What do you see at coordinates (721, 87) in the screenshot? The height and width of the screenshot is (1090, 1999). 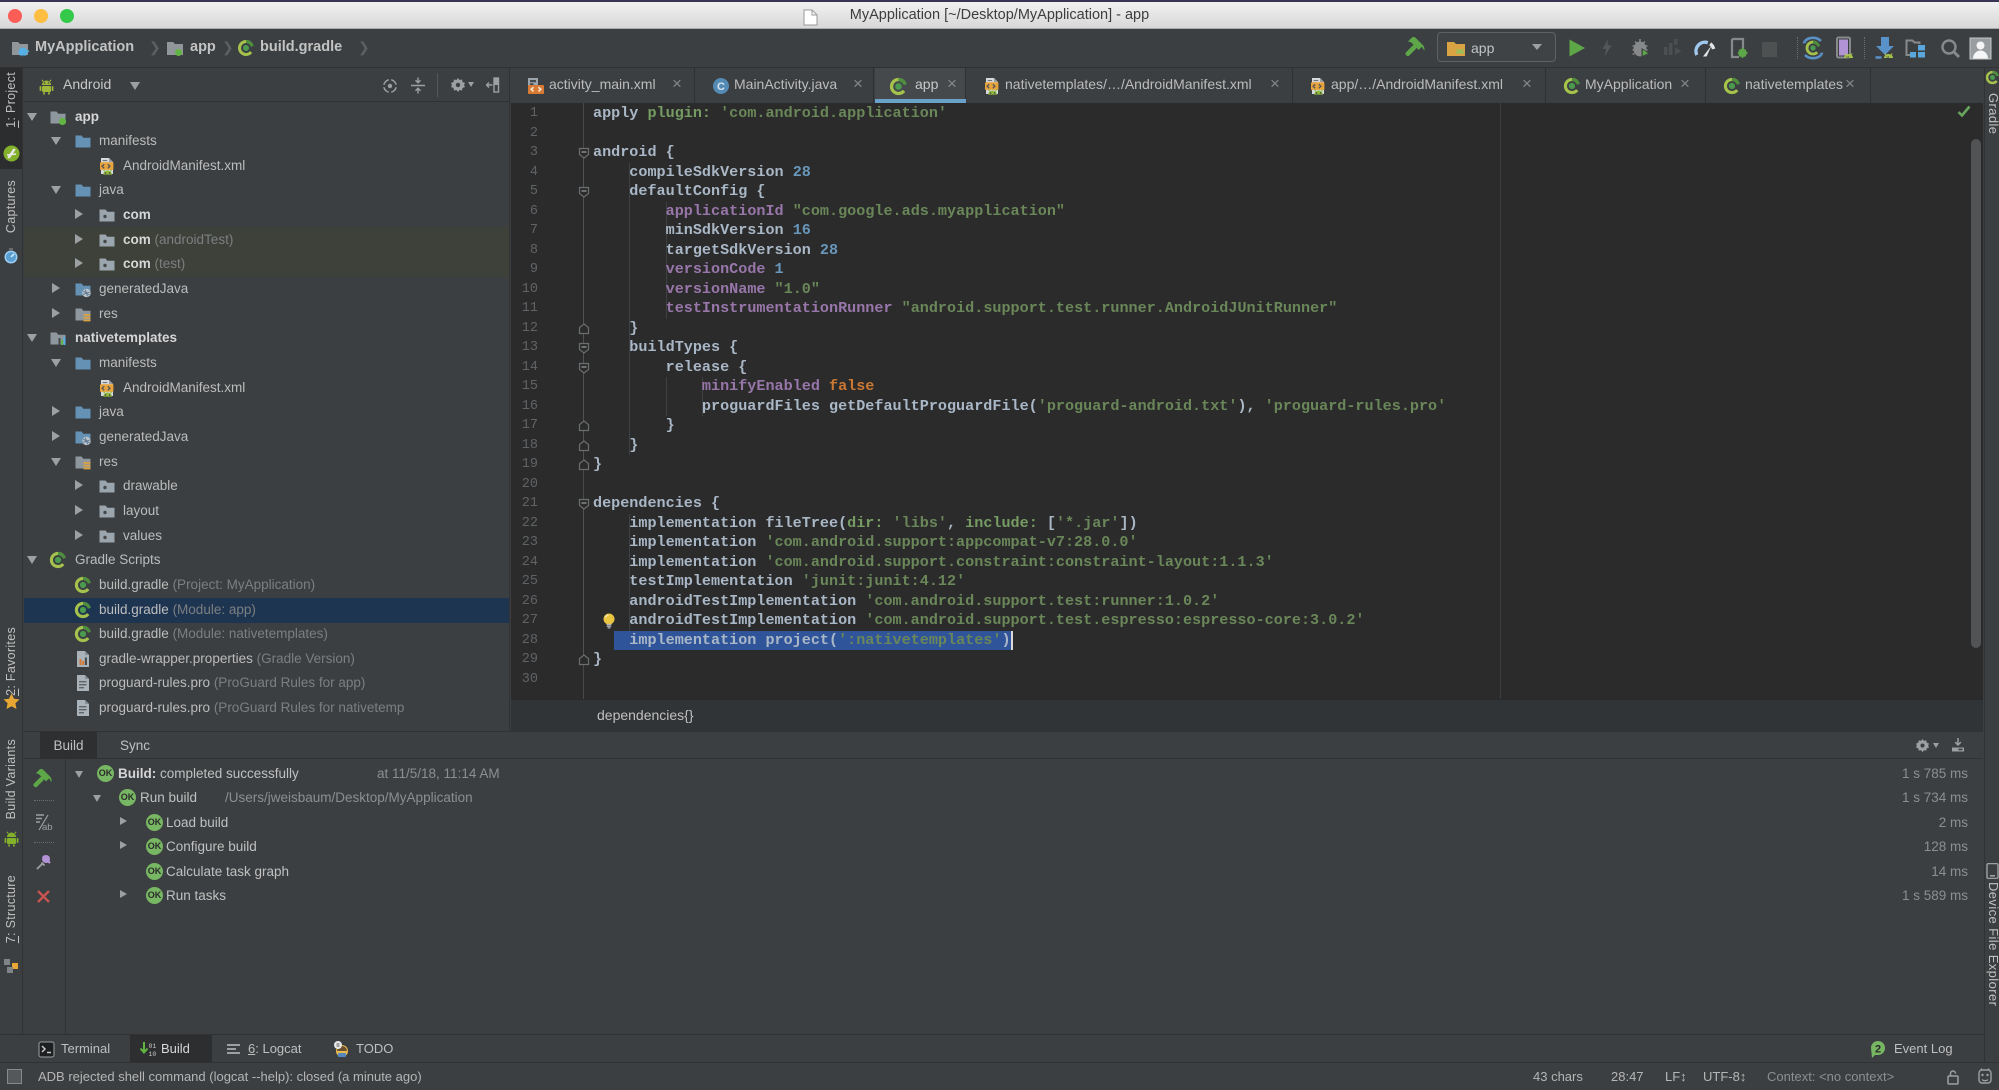 I see `svg-text: C` at bounding box center [721, 87].